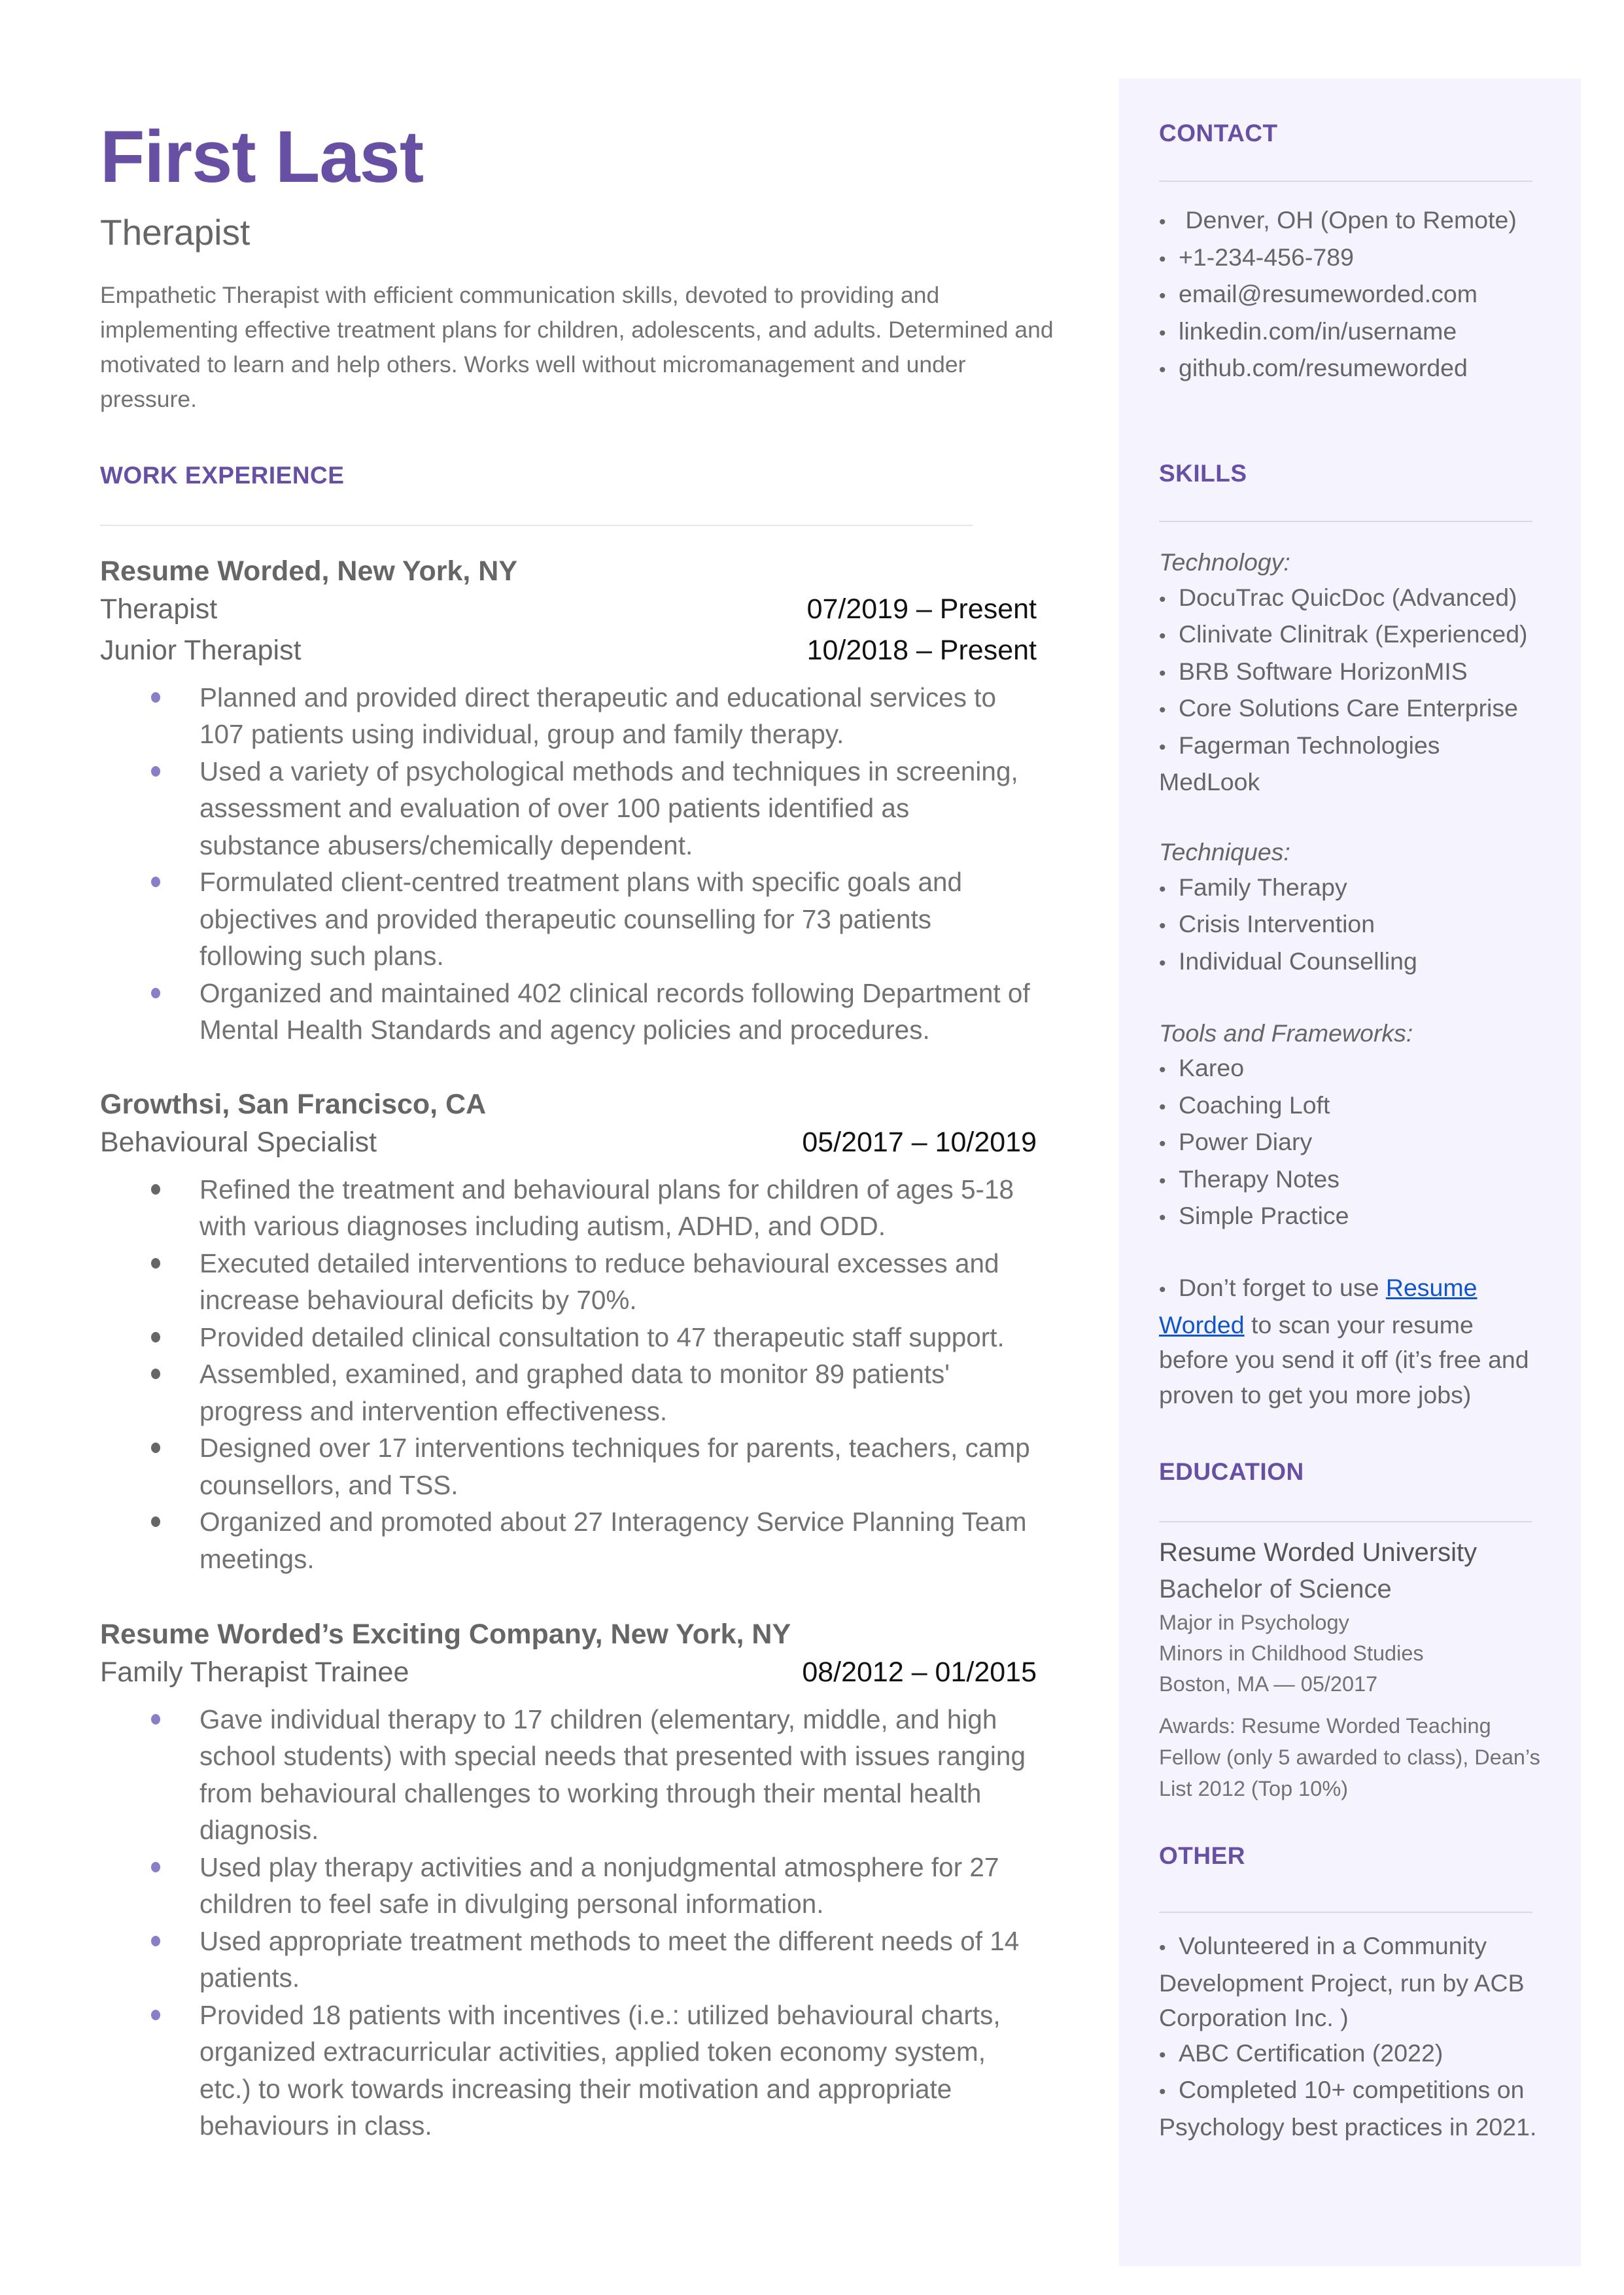 The image size is (1624, 2295). I want to click on skill-item: • Power Diary, so click(1352, 1143).